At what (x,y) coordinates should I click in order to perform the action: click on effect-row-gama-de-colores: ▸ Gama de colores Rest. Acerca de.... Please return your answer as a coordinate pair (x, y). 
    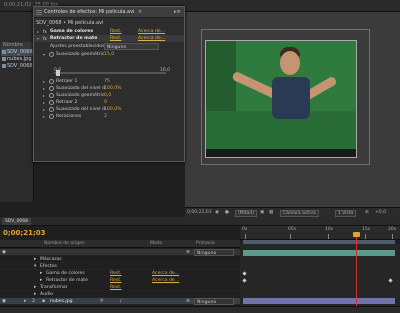
    Looking at the image, I should click on (120, 273).